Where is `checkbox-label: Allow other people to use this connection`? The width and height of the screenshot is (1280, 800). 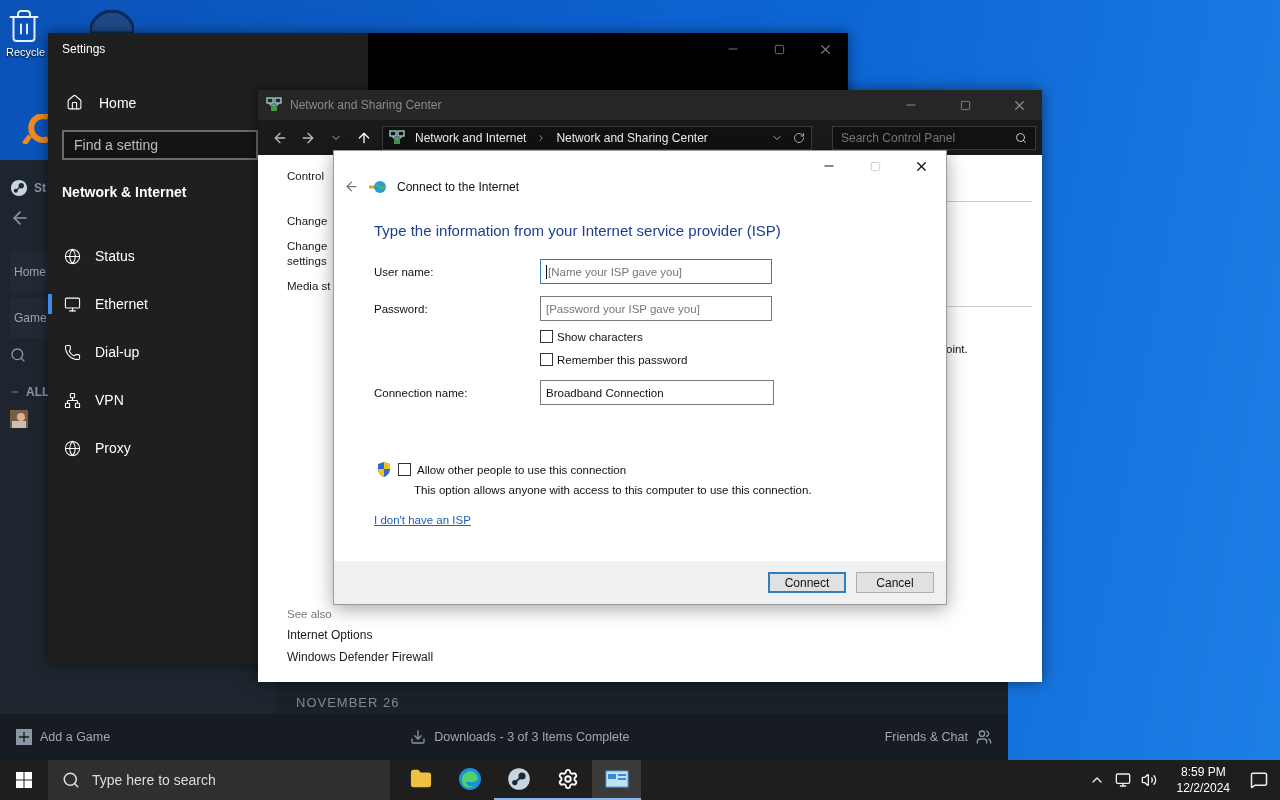
checkbox-label: Allow other people to use this connection is located at coordinates (522, 469).